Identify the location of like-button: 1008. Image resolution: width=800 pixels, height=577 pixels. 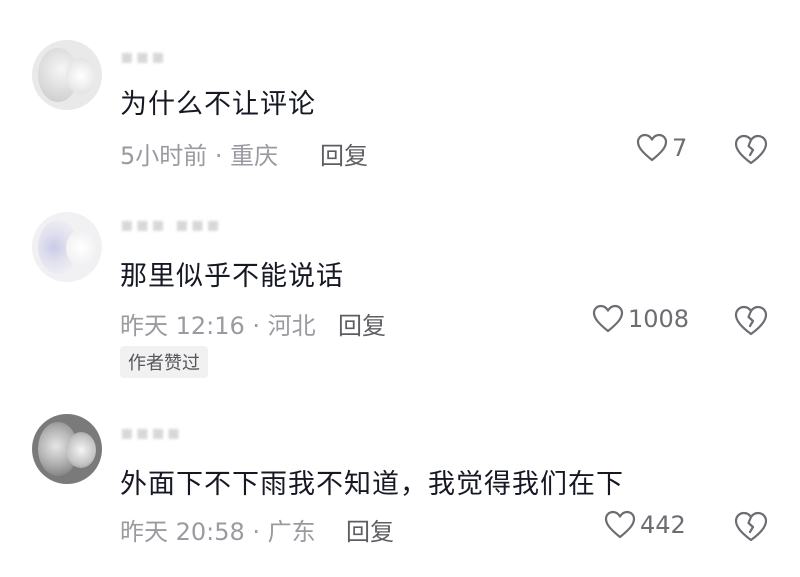
(640, 319).